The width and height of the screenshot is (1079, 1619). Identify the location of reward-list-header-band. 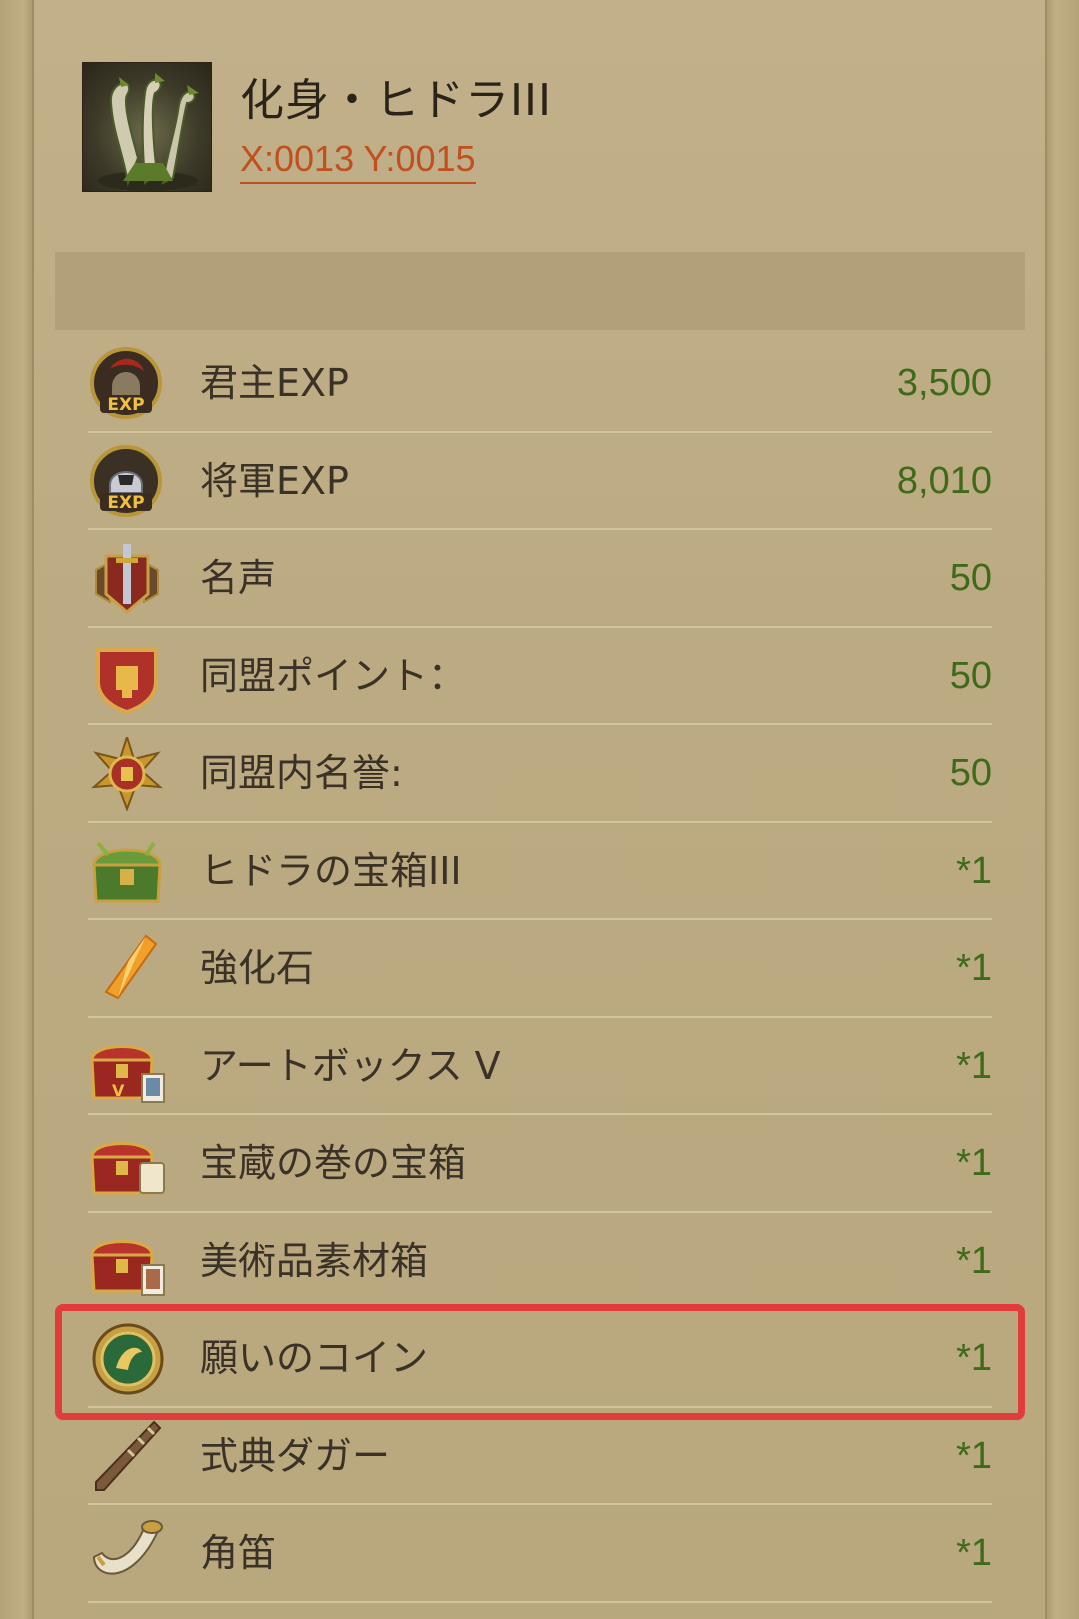
(540, 291).